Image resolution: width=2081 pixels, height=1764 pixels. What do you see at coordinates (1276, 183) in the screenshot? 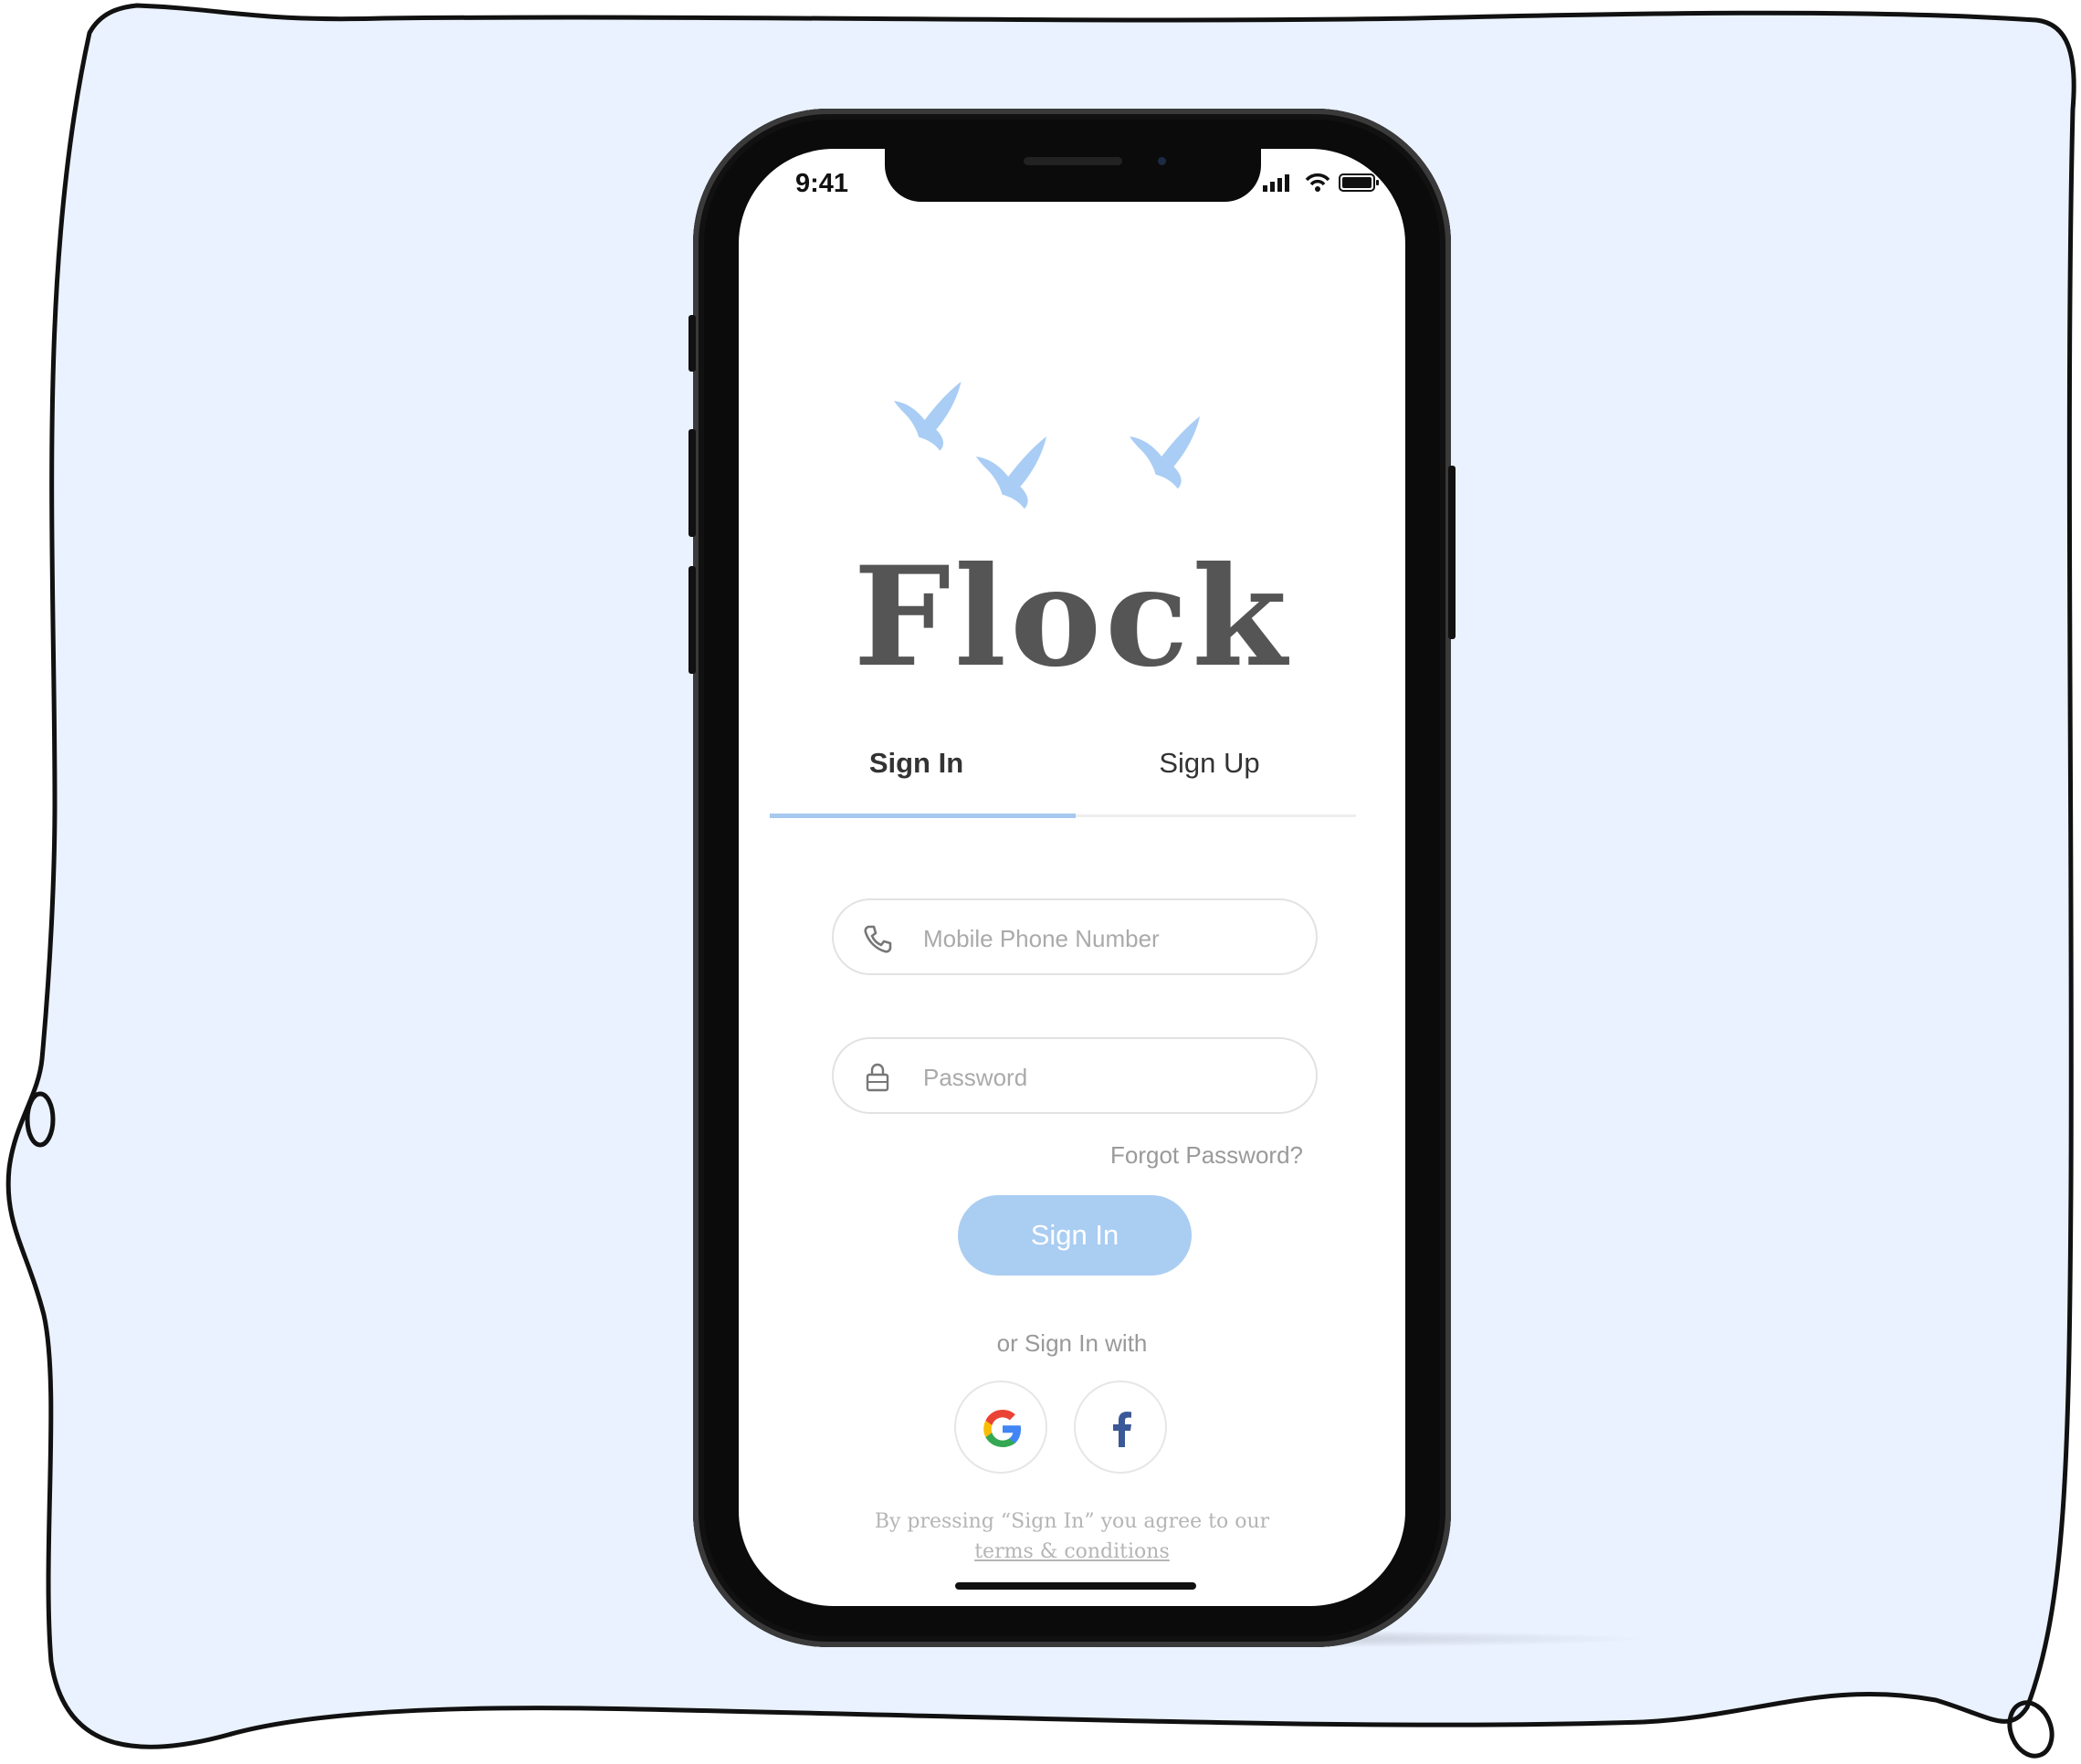
I see `cellular-signal-icon` at bounding box center [1276, 183].